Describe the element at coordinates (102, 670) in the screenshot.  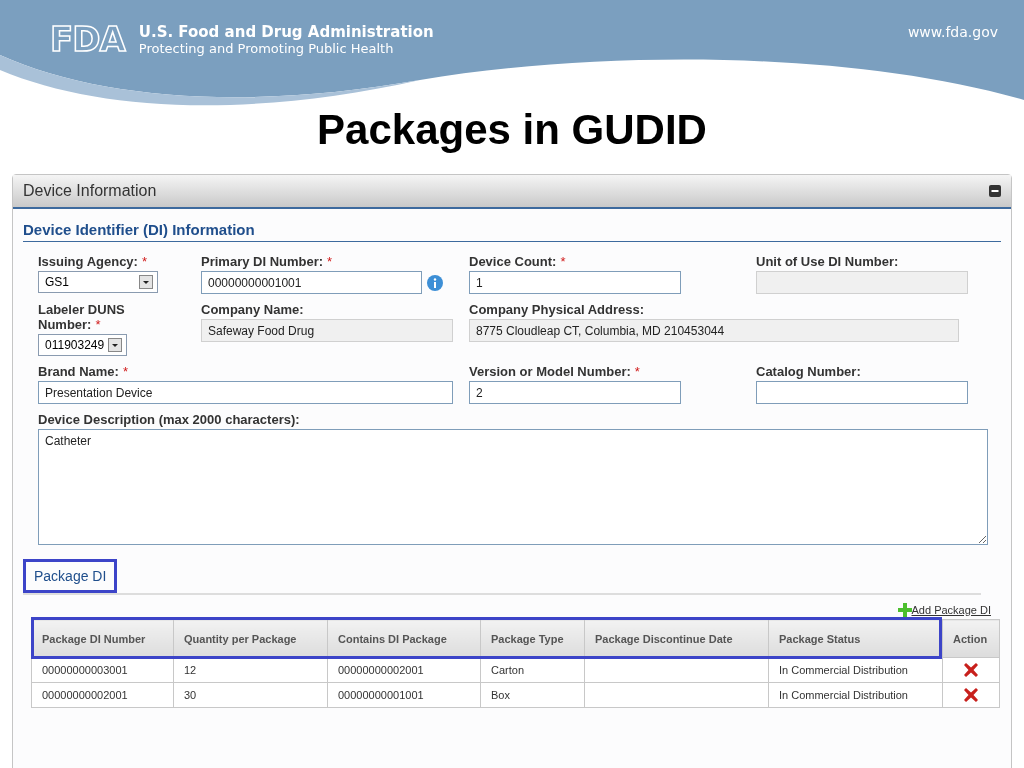
I see `table-cell: 00000000003001` at that location.